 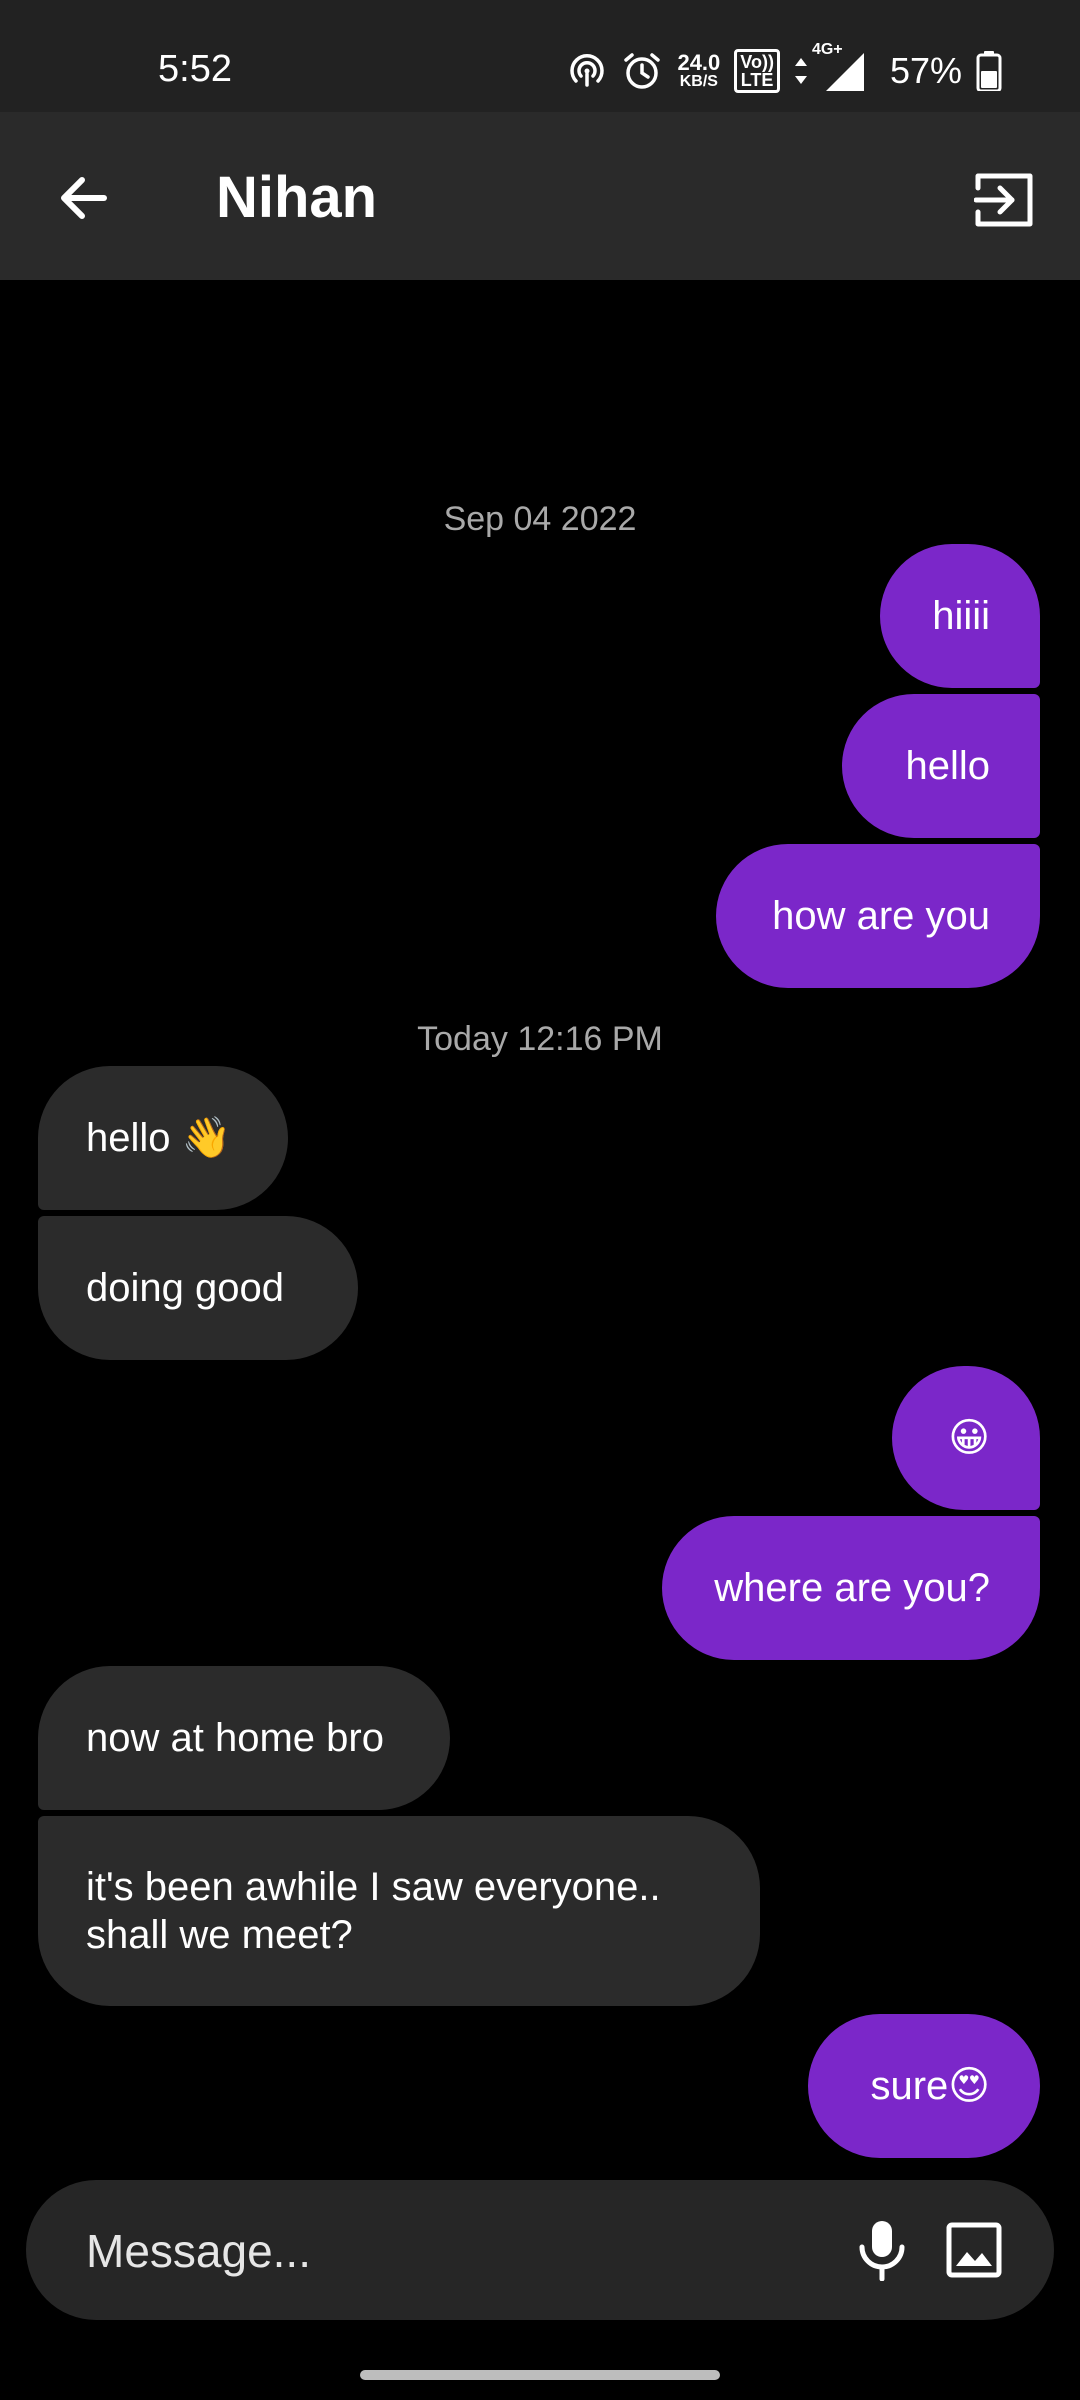 I want to click on voice-message-button, so click(x=882, y=2250).